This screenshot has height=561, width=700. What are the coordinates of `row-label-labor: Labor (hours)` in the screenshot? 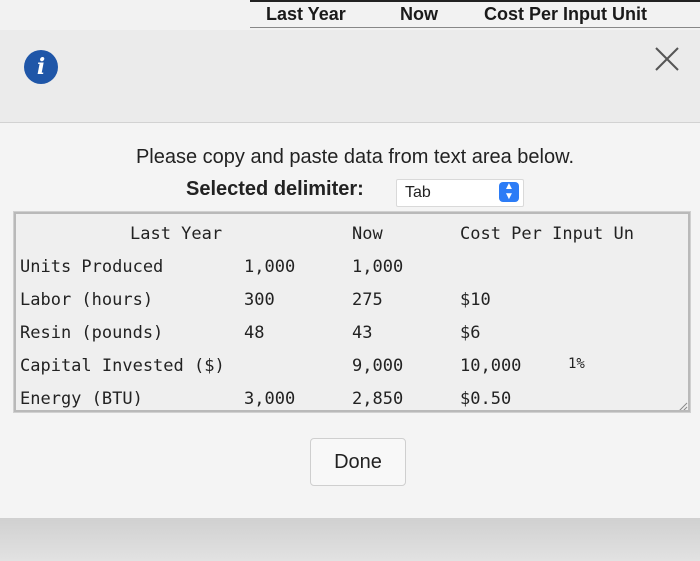 It's located at (87, 300).